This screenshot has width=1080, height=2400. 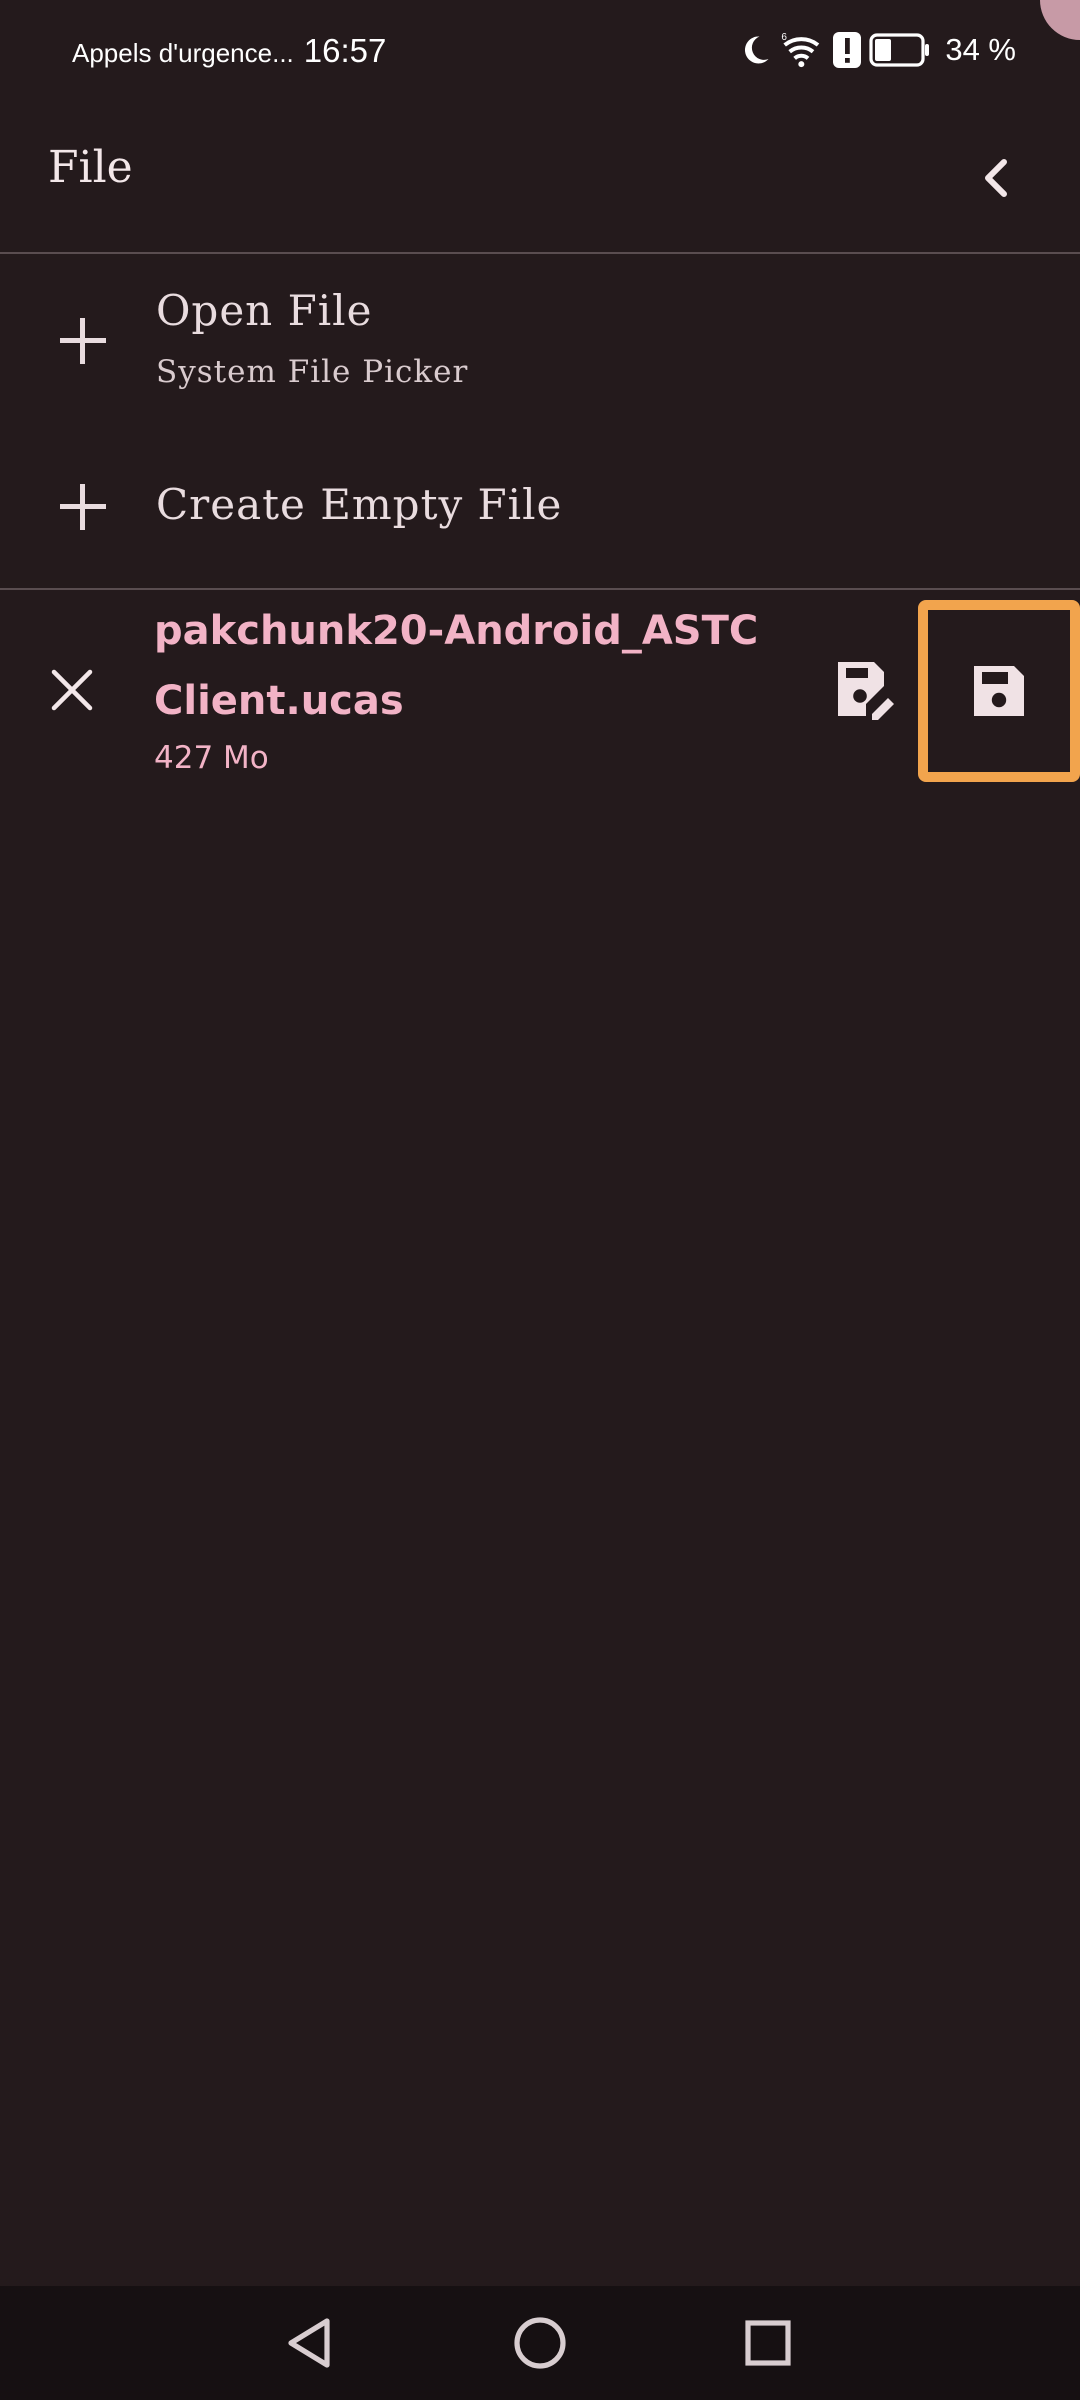 I want to click on save-icon, so click(x=999, y=691).